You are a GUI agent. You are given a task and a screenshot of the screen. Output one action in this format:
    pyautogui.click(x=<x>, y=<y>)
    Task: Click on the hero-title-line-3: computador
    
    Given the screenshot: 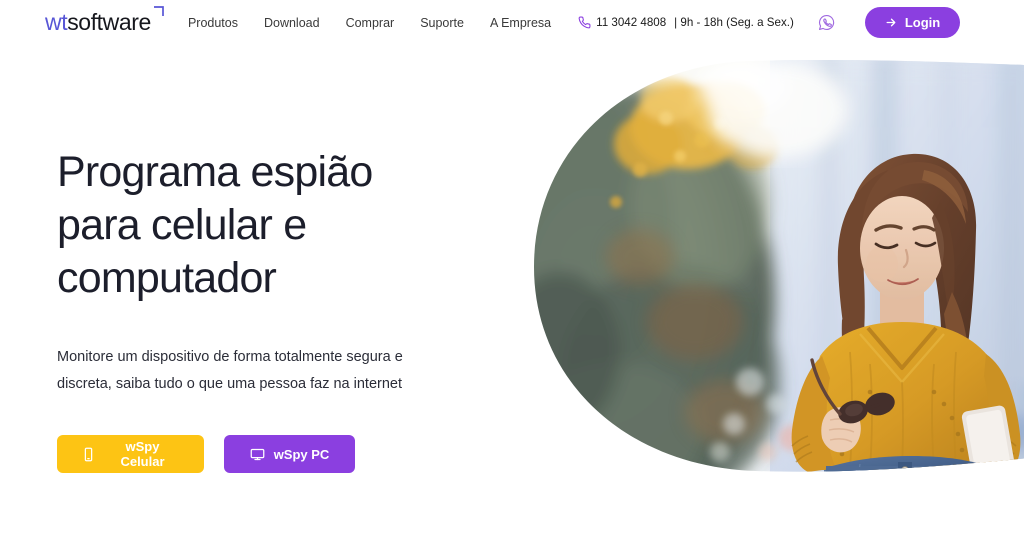 What is the action you would take?
    pyautogui.click(x=167, y=278)
    